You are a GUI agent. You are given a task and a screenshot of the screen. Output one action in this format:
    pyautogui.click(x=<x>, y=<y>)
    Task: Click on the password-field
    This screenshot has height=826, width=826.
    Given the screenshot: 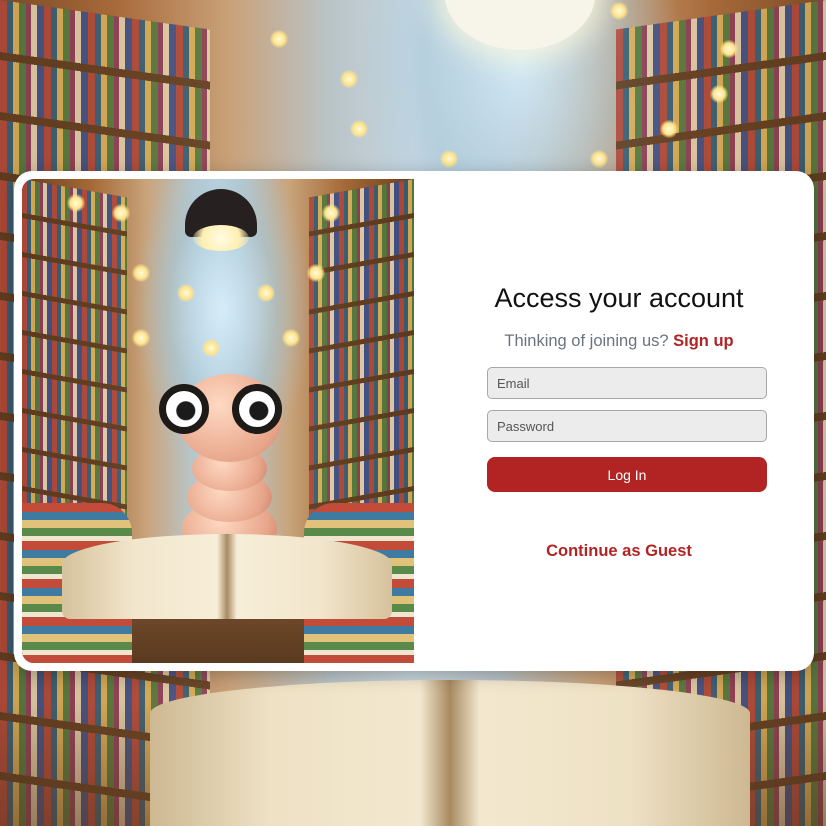 What is the action you would take?
    pyautogui.click(x=627, y=426)
    